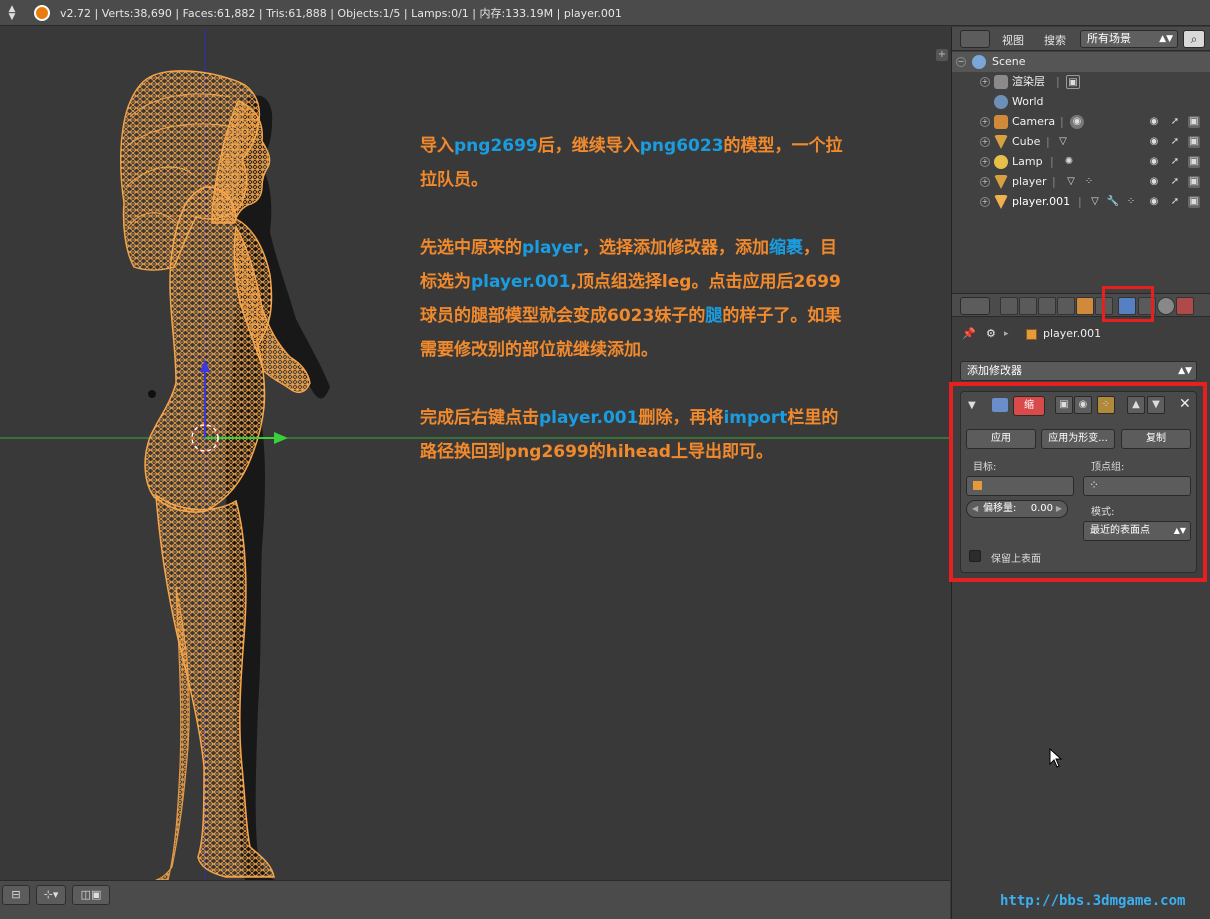  Describe the element at coordinates (1156, 439) in the screenshot. I see `copy-button: 复制` at that location.